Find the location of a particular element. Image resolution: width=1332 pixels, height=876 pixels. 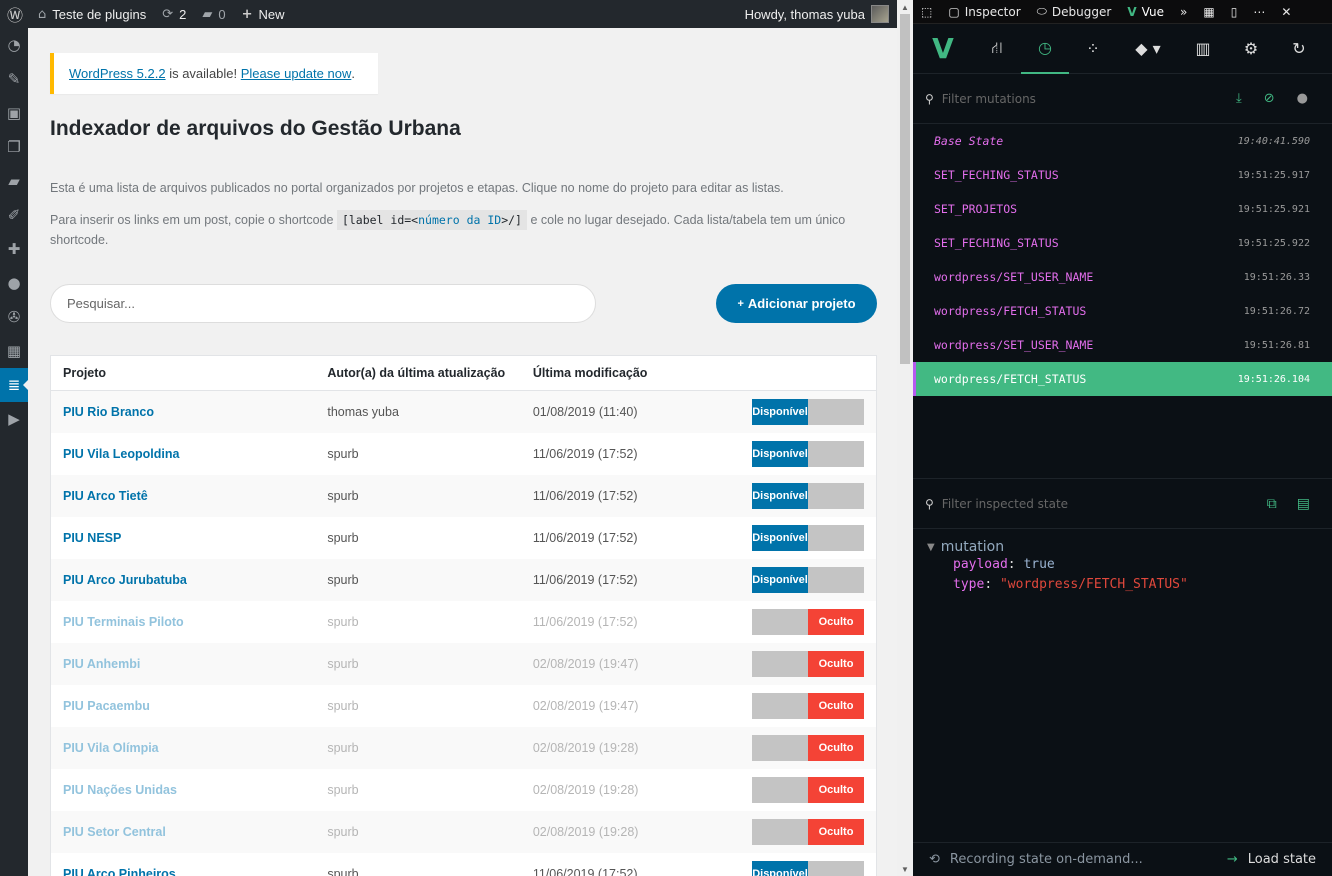

routing-icon: ◆ ▾ is located at coordinates (1148, 49).